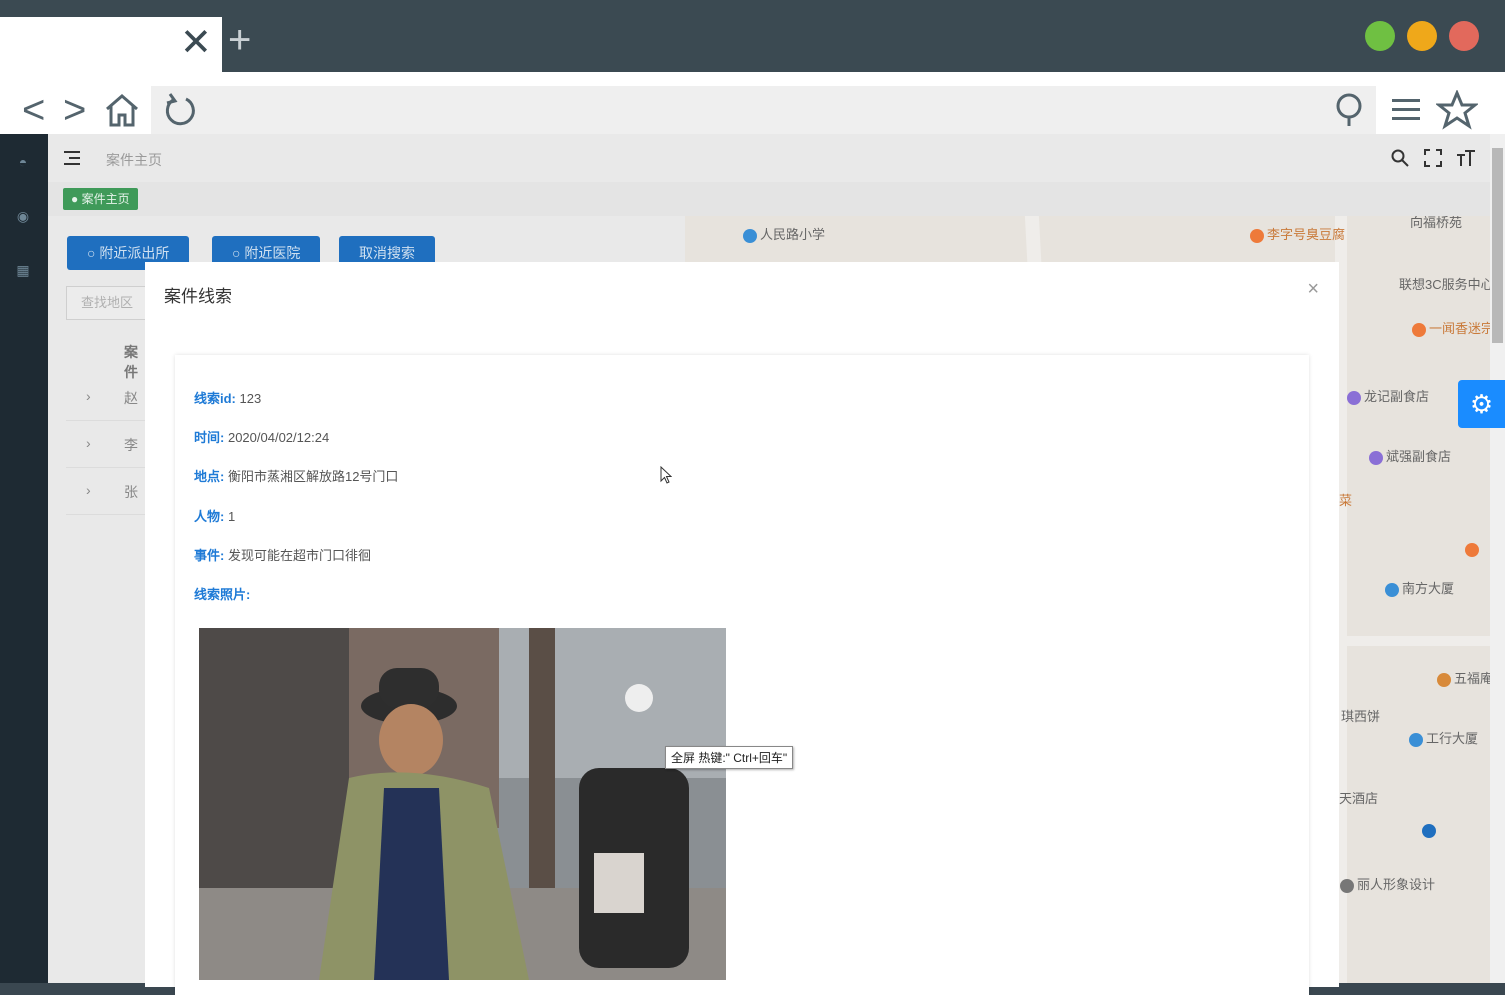  I want to click on poi-label: 琪西饼, so click(1361, 716).